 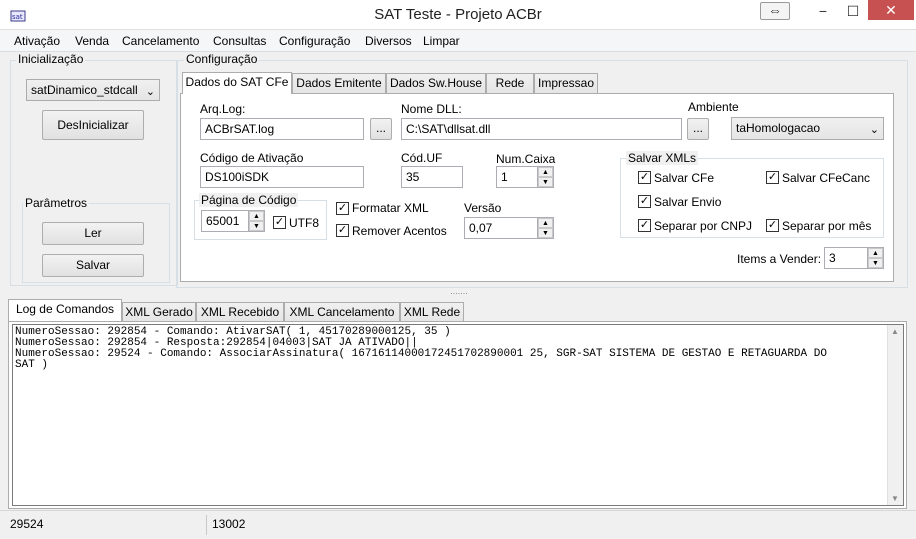 I want to click on tab-dados-sat-cfe: Dados do SAT CFe, so click(x=237, y=83).